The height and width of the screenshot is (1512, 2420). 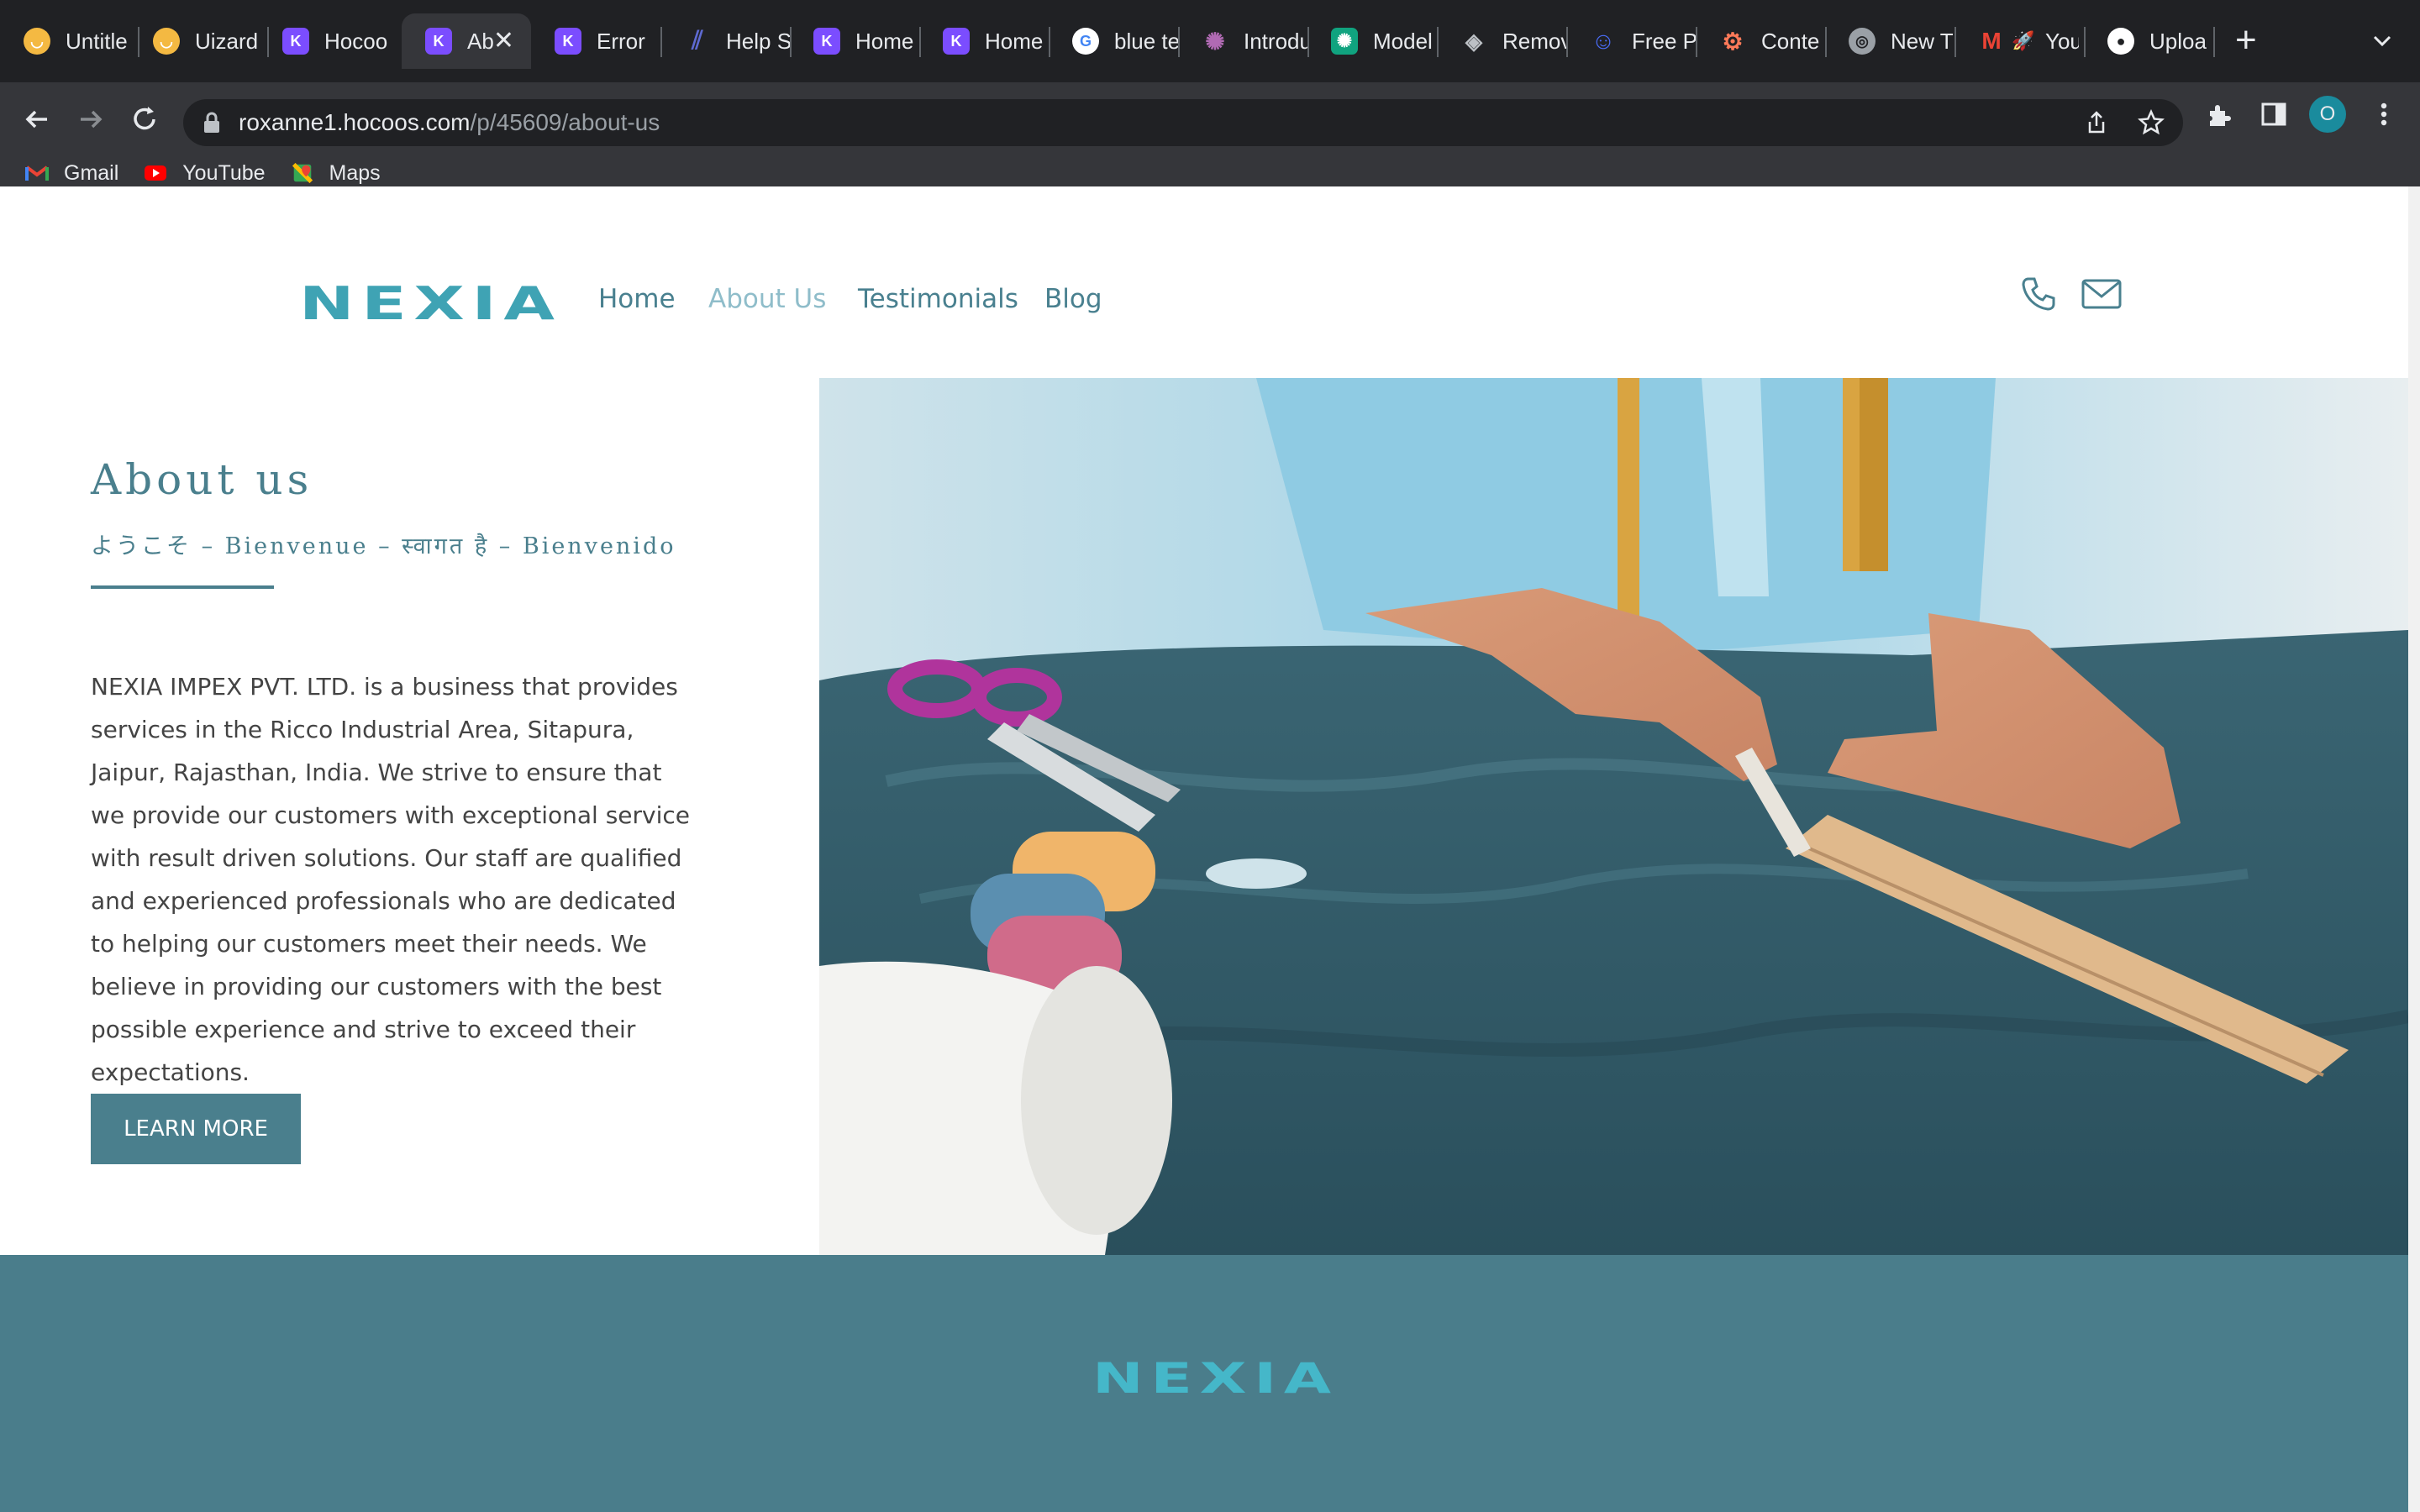 I want to click on maps-icon, so click(x=302, y=173).